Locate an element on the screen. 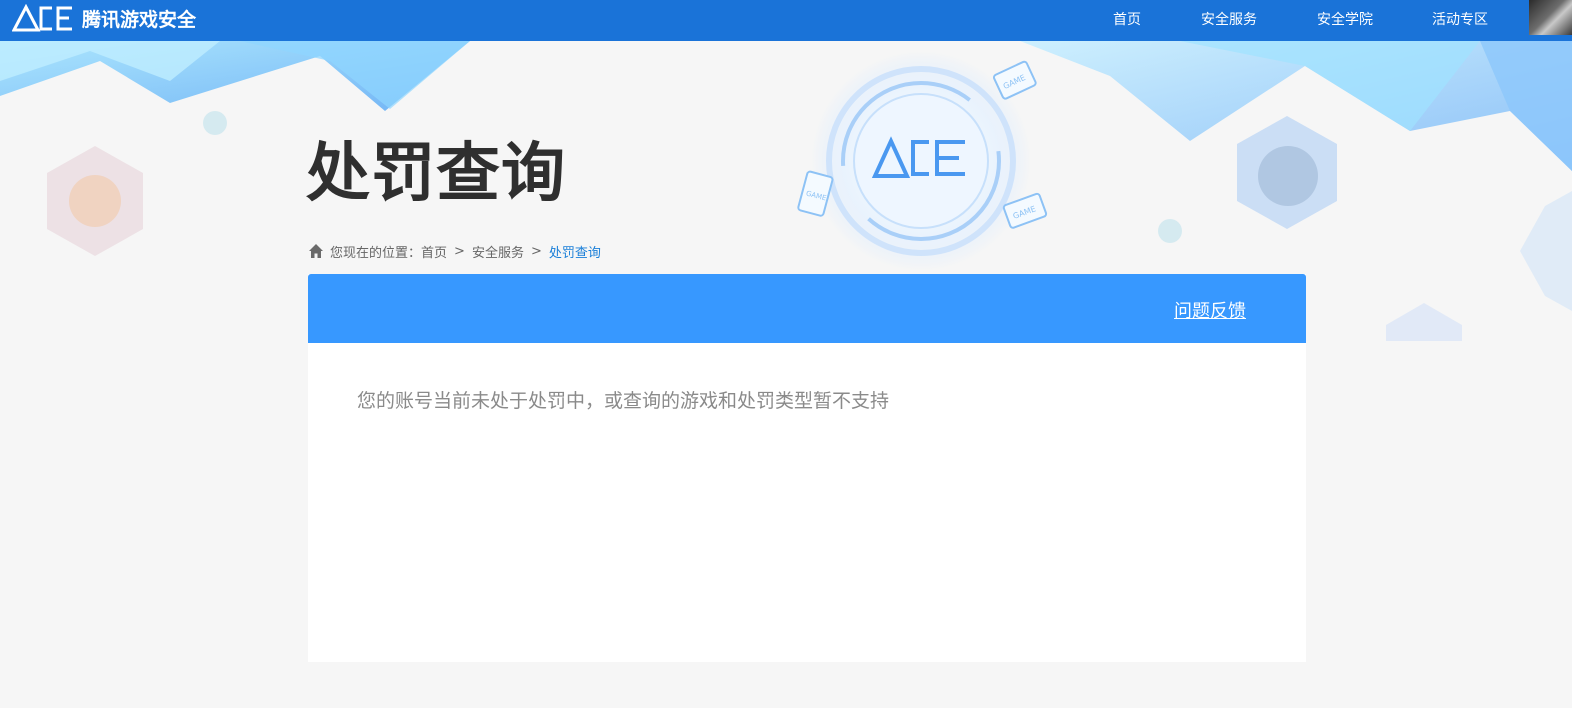 This screenshot has height=708, width=1572. nav-item-home: 首页 is located at coordinates (1127, 19).